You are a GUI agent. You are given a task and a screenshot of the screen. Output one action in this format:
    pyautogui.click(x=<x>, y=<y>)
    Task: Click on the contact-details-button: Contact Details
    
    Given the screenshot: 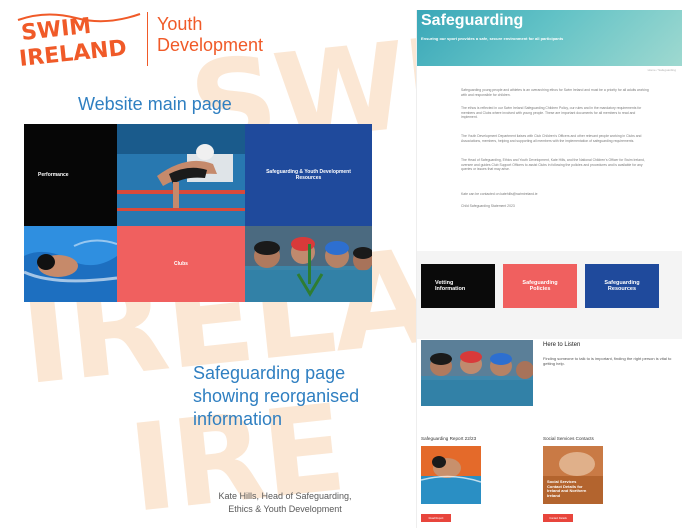 What is the action you would take?
    pyautogui.click(x=558, y=518)
    